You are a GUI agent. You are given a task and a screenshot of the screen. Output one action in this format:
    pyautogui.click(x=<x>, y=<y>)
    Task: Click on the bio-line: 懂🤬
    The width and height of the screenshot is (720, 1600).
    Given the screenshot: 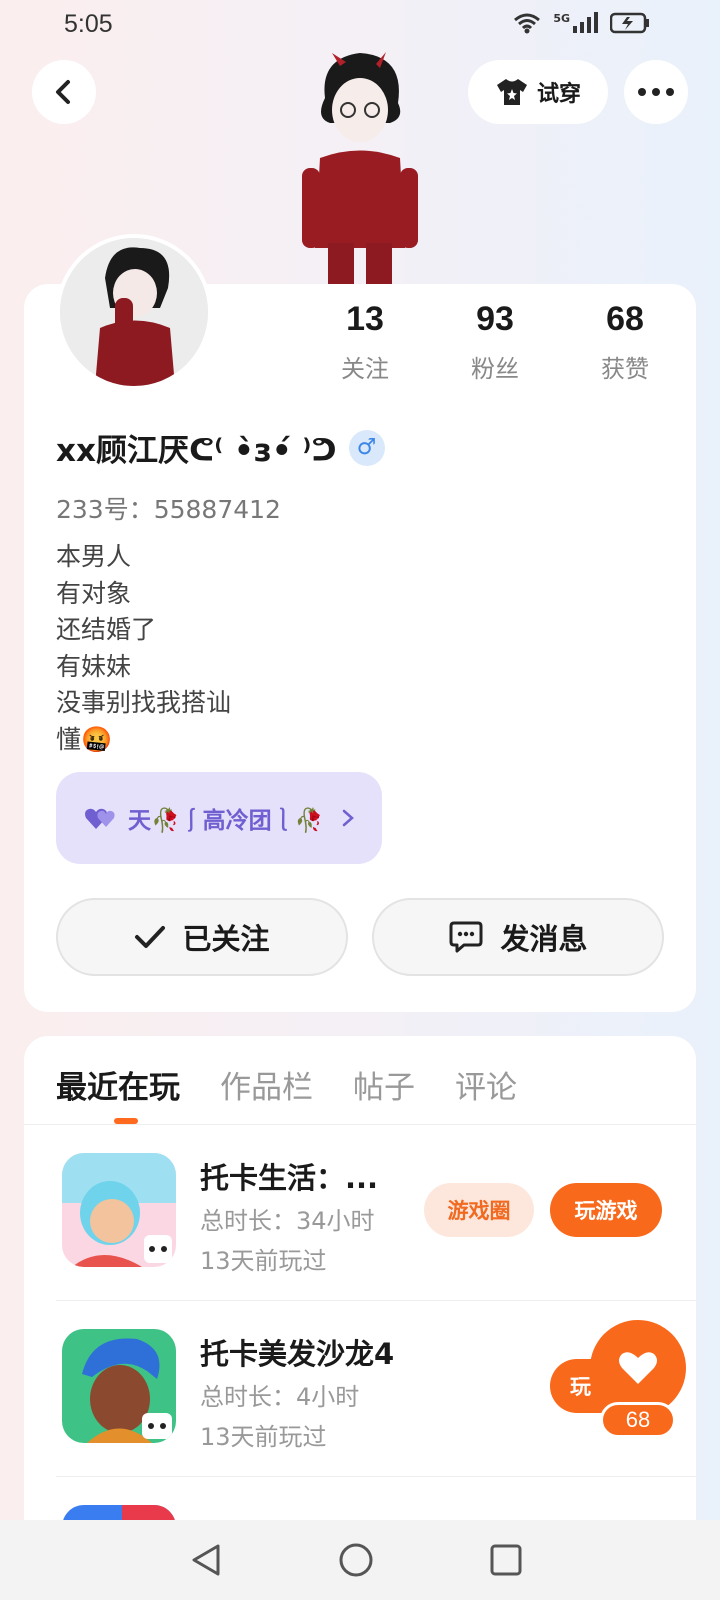 What is the action you would take?
    pyautogui.click(x=84, y=739)
    